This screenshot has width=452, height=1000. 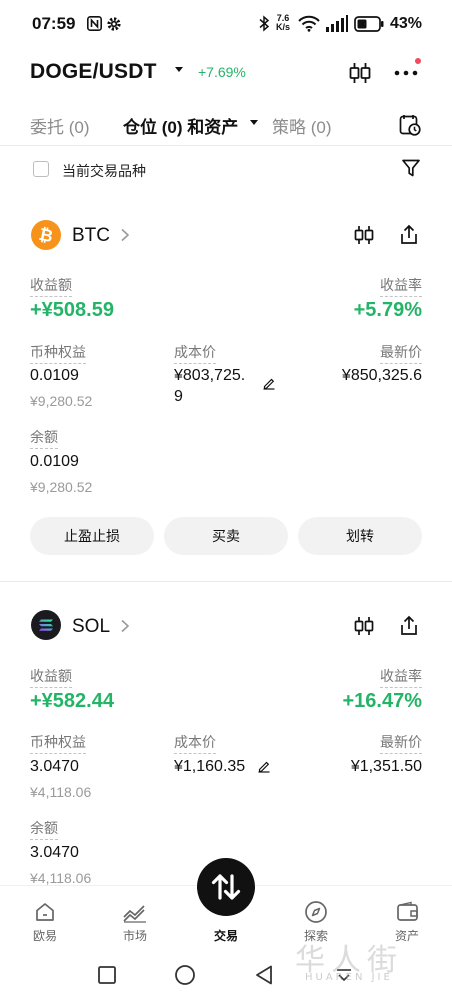 What do you see at coordinates (360, 536) in the screenshot?
I see `transfer-button: 划转` at bounding box center [360, 536].